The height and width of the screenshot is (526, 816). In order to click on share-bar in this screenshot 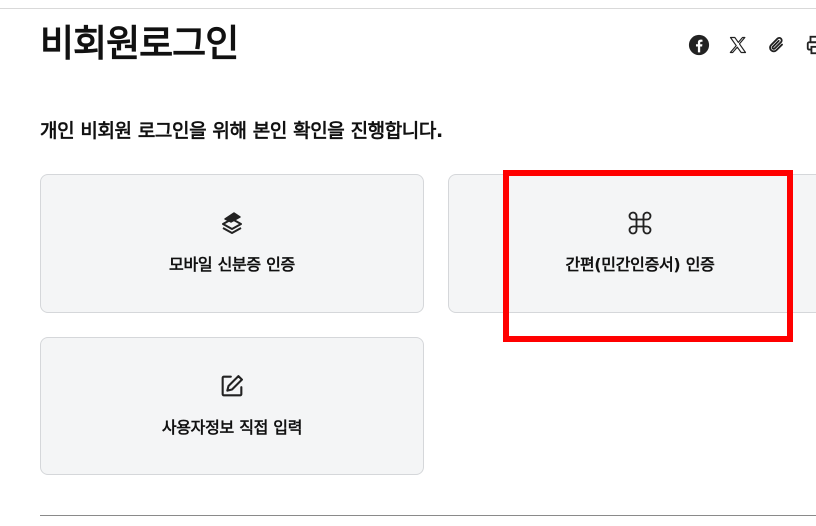, I will do `click(751, 45)`.